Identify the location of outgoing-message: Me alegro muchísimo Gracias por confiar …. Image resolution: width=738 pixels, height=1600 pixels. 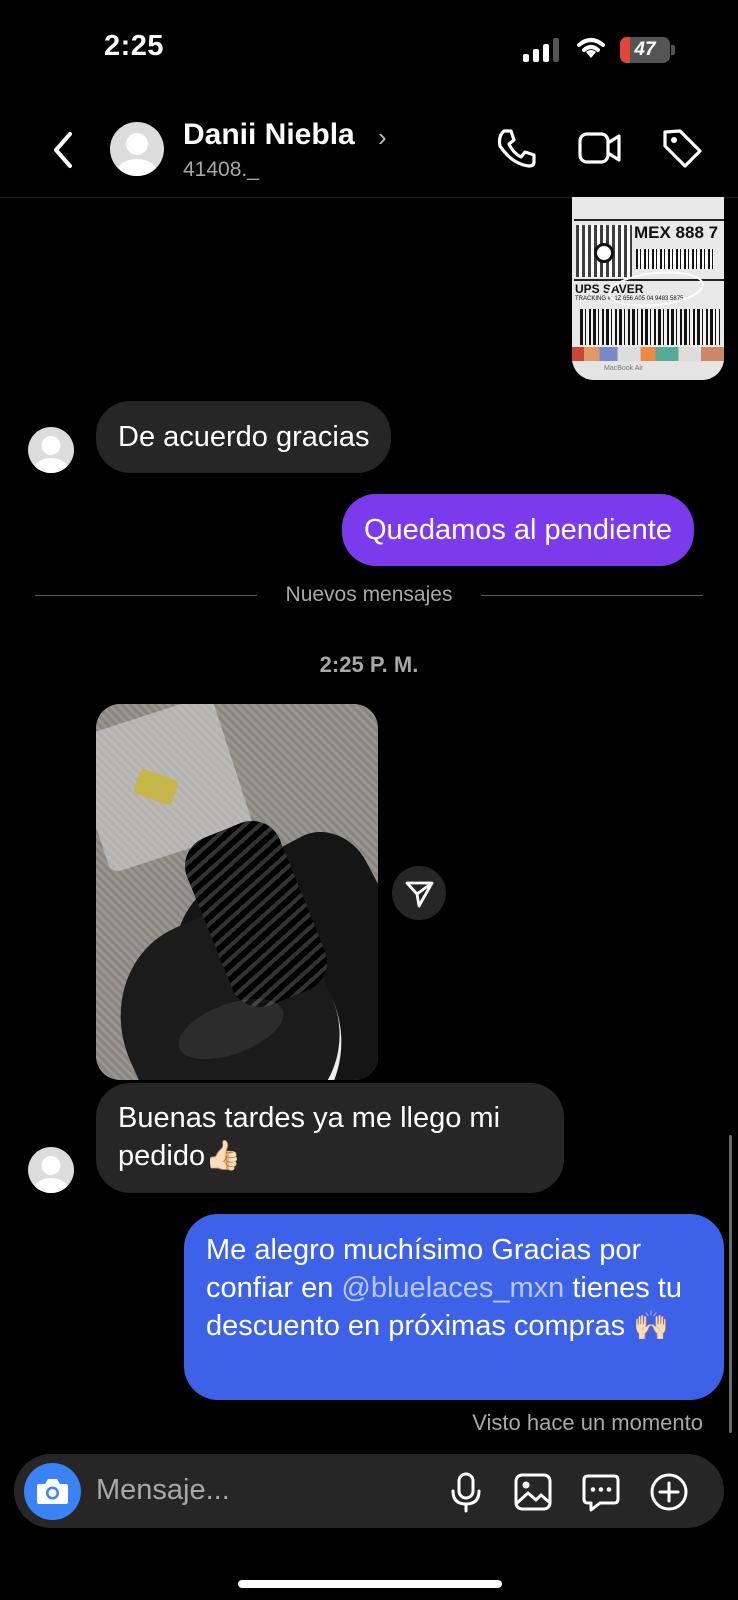
(454, 1307).